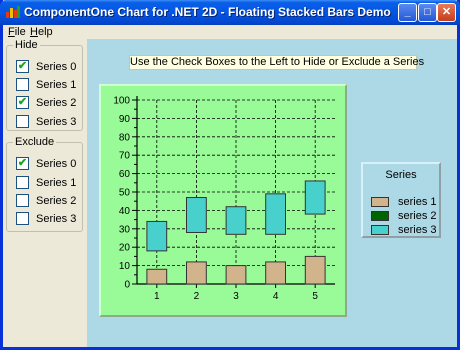 The height and width of the screenshot is (350, 460). I want to click on tick-label-y: 20, so click(125, 248).